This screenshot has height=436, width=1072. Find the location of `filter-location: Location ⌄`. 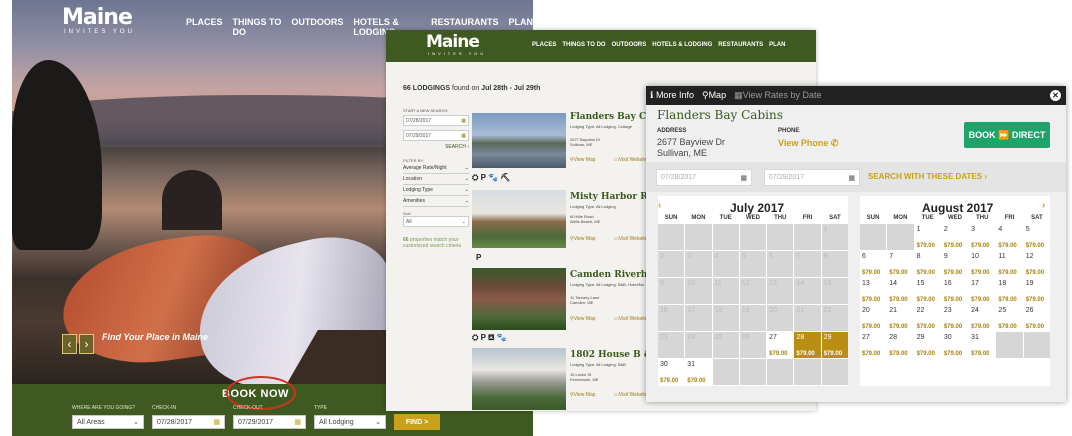

filter-location: Location ⌄ is located at coordinates (436, 179).